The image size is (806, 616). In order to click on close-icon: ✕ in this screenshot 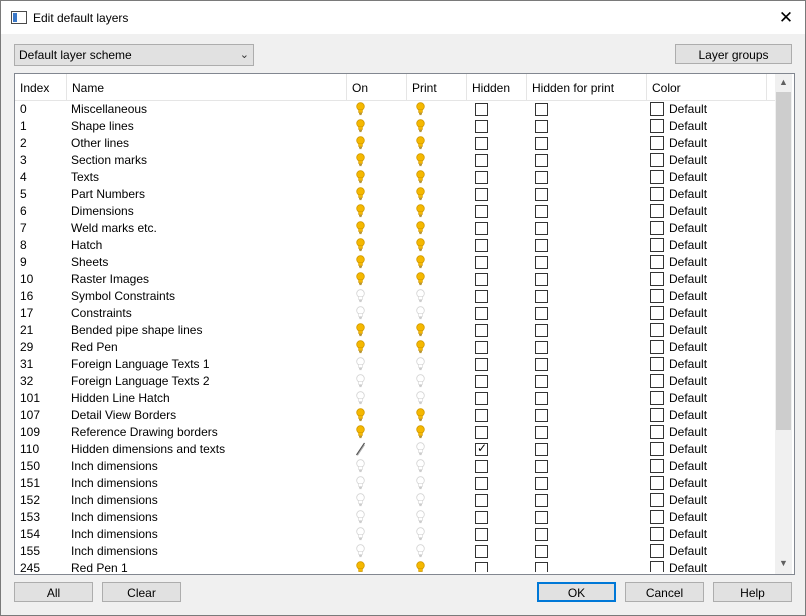, I will do `click(786, 17)`.